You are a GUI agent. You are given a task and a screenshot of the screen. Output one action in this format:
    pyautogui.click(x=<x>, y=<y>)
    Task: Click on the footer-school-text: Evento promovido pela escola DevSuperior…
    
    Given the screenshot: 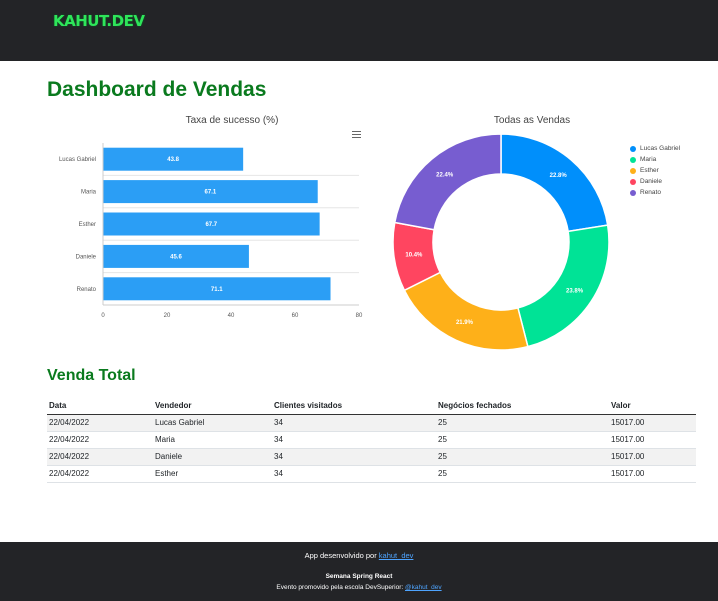 What is the action you would take?
    pyautogui.click(x=341, y=587)
    